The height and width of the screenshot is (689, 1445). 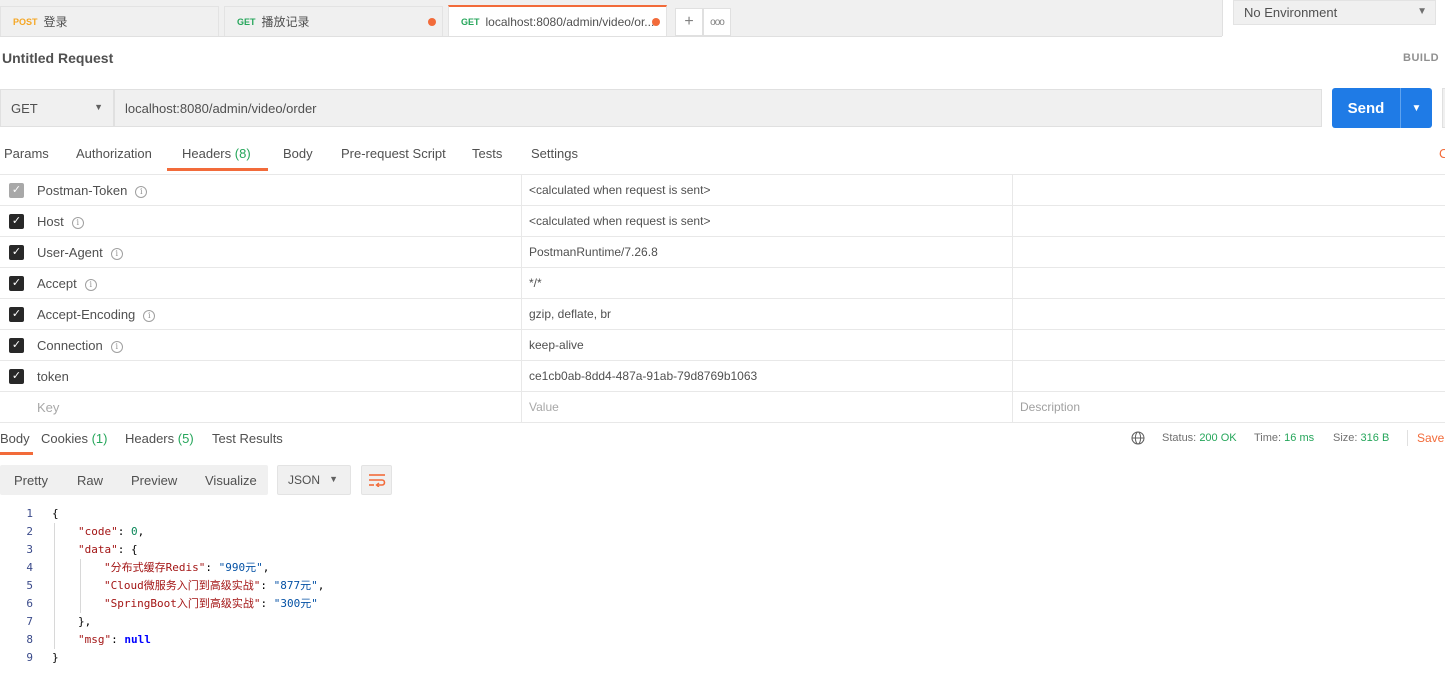 What do you see at coordinates (722, 314) in the screenshot?
I see `table-row: ✓ Accept-Encoding i gzip, deflate, br` at bounding box center [722, 314].